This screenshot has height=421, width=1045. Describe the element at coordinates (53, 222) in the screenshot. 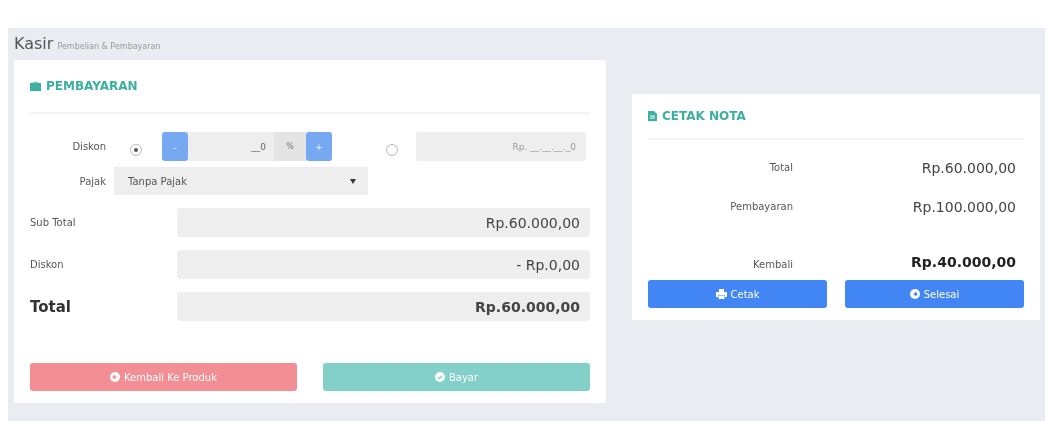

I see `summary-label: Sub Total` at that location.